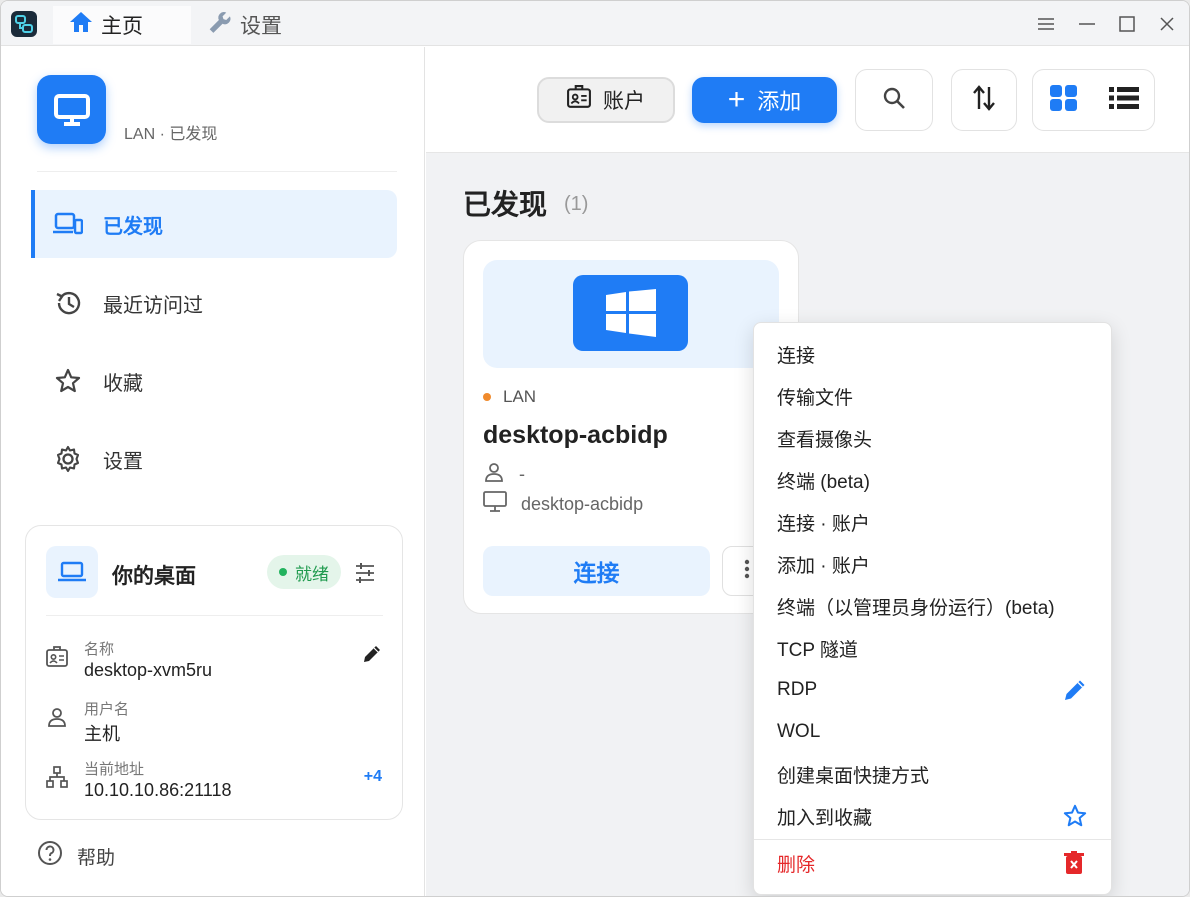 The image size is (1190, 897). I want to click on peer-username-row: -, so click(504, 474).